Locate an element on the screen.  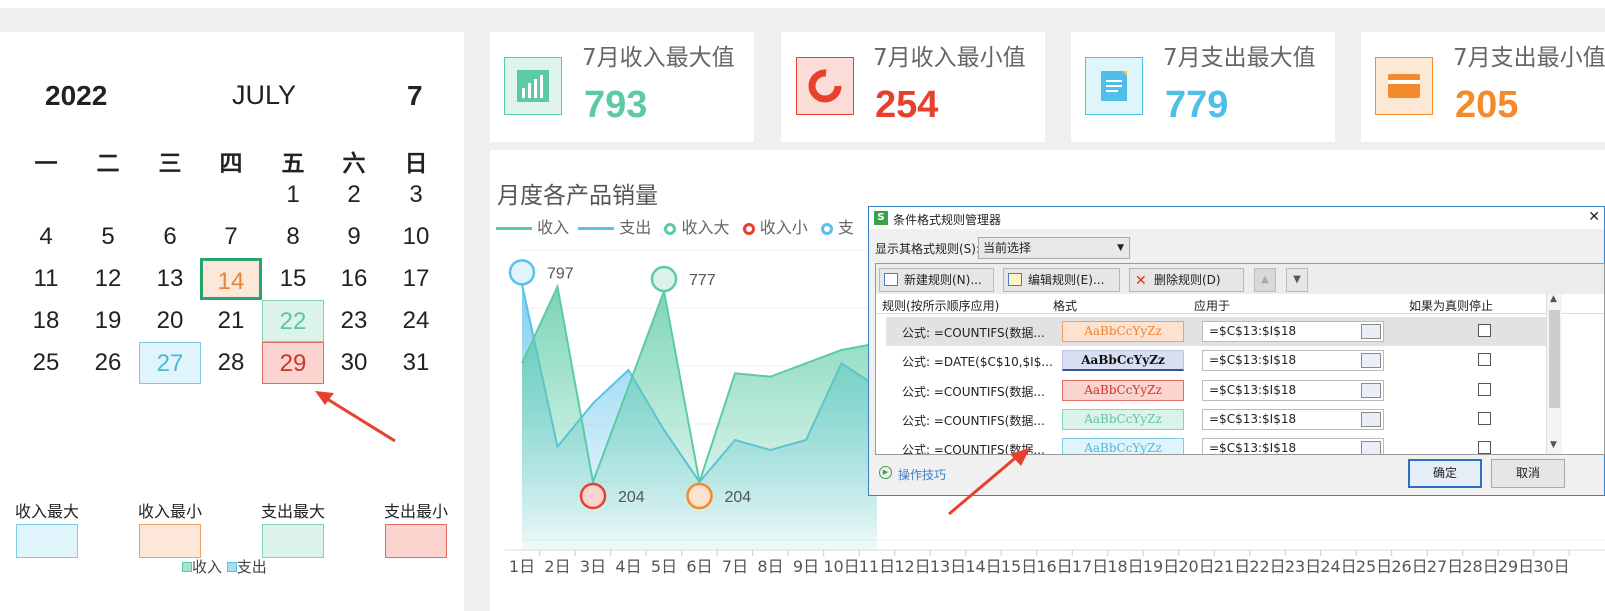
scroll-thumb is located at coordinates (1554, 359).